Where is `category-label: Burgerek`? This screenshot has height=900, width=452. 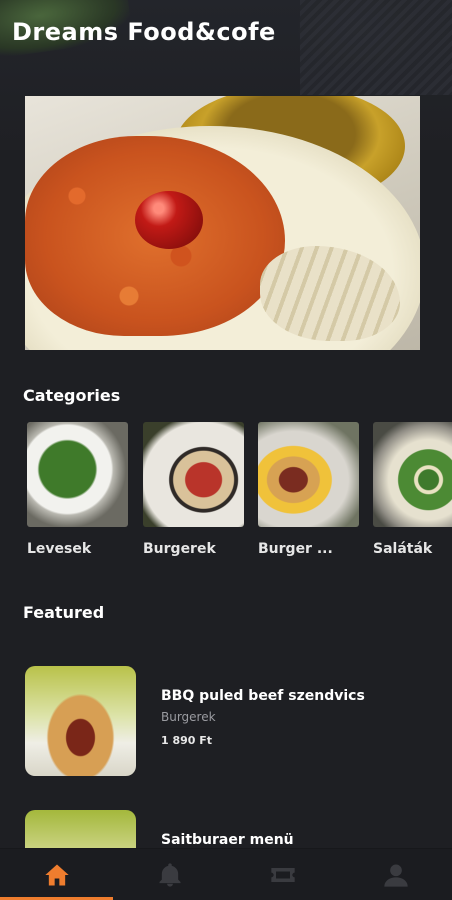
category-label: Burgerek is located at coordinates (179, 549).